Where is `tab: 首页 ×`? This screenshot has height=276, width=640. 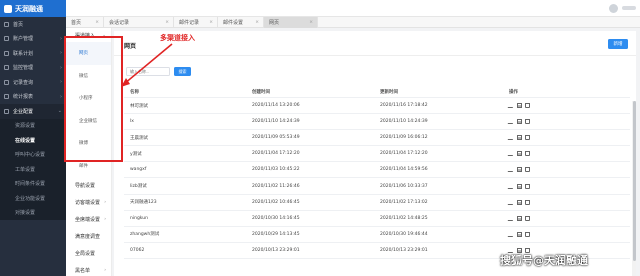
tab: 首页 × is located at coordinates (85, 22).